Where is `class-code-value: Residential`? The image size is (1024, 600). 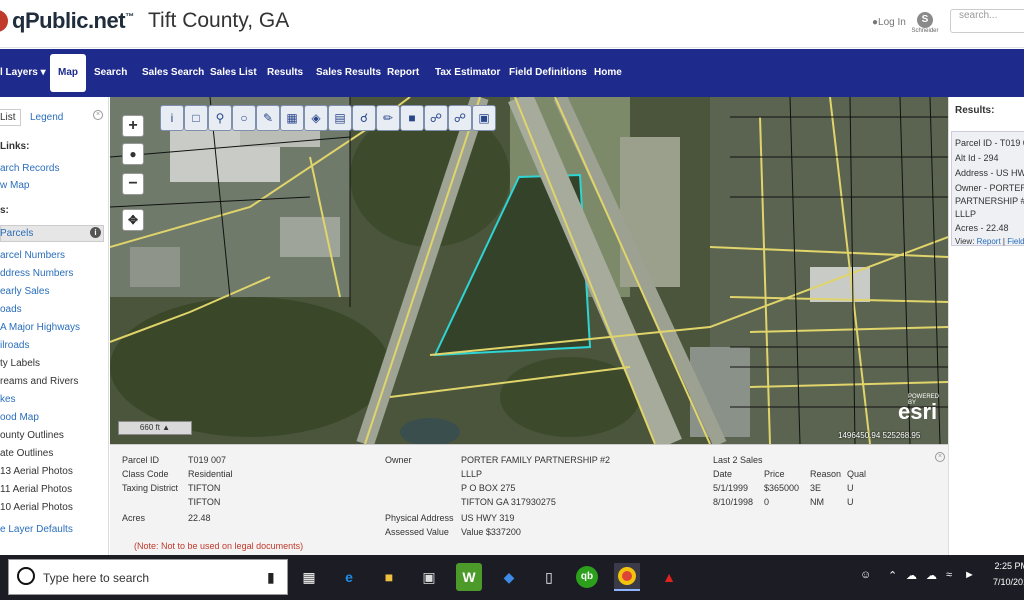 class-code-value: Residential is located at coordinates (210, 474).